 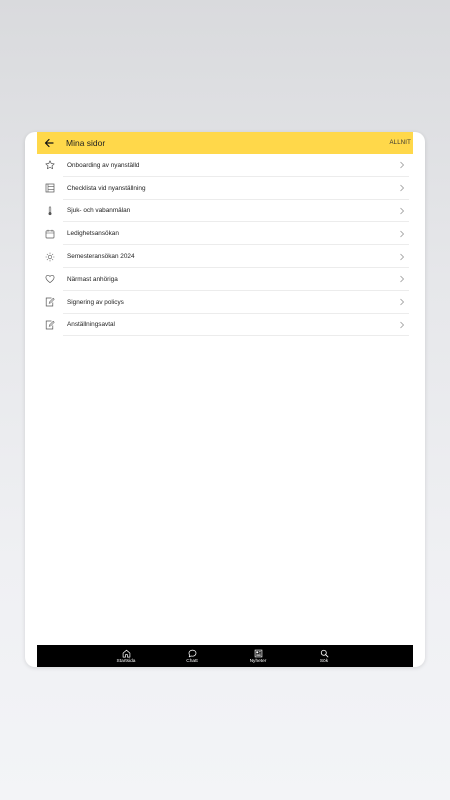 What do you see at coordinates (50, 188) in the screenshot?
I see `checklist-icon` at bounding box center [50, 188].